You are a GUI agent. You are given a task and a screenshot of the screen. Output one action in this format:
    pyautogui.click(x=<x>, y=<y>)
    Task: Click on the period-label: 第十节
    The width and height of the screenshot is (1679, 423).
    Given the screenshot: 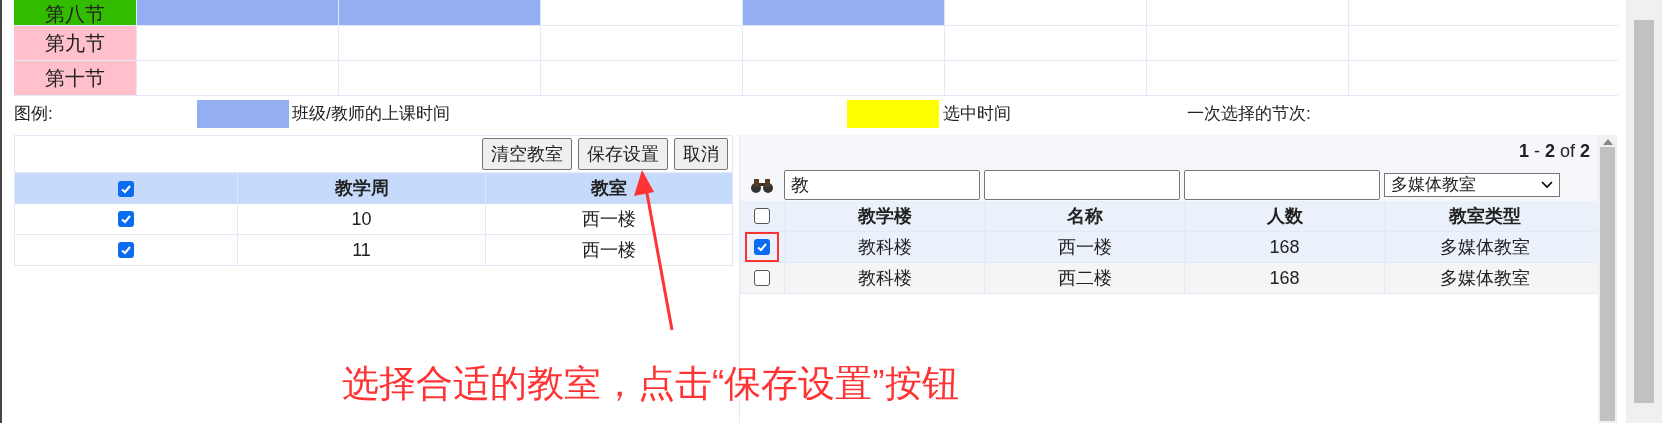 What is the action you would take?
    pyautogui.click(x=75, y=78)
    